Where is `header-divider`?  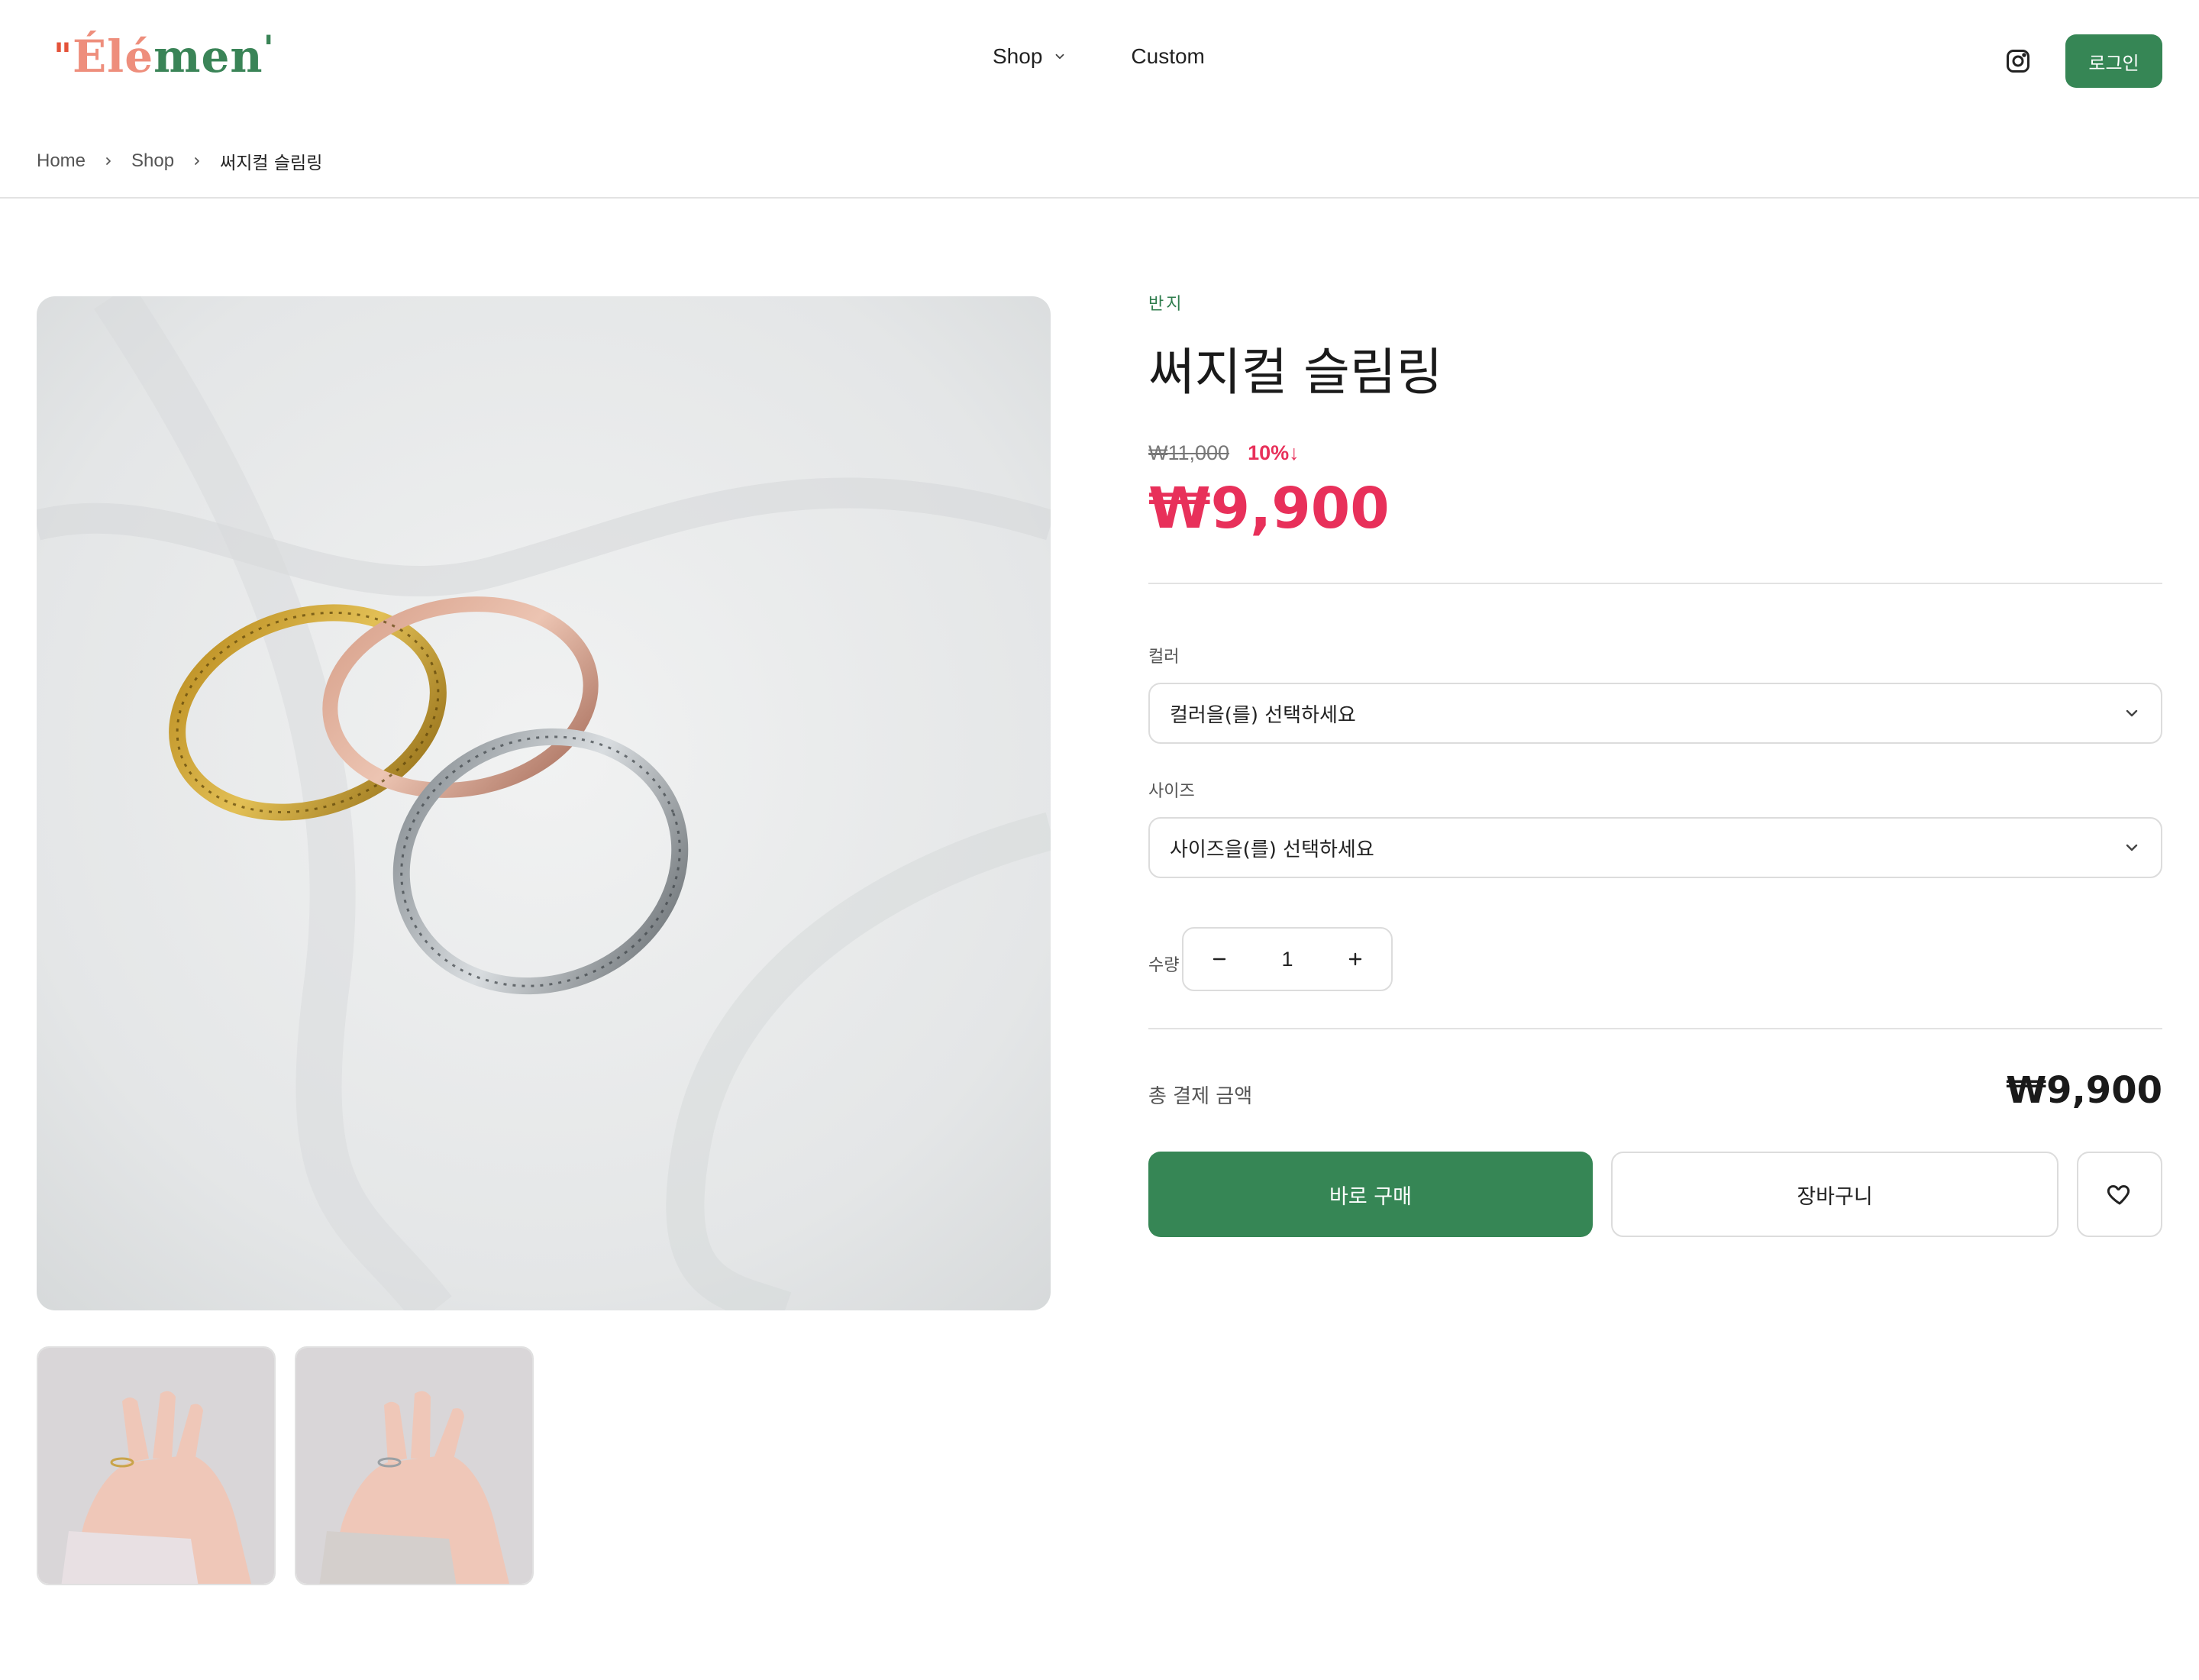 header-divider is located at coordinates (1100, 198).